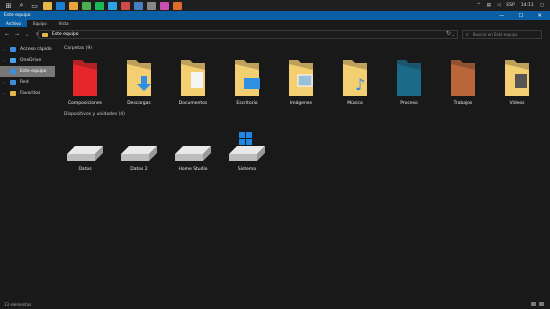 The height and width of the screenshot is (309, 550). I want to click on sidebar-item-onedrive: › OneDrive, so click(27, 60).